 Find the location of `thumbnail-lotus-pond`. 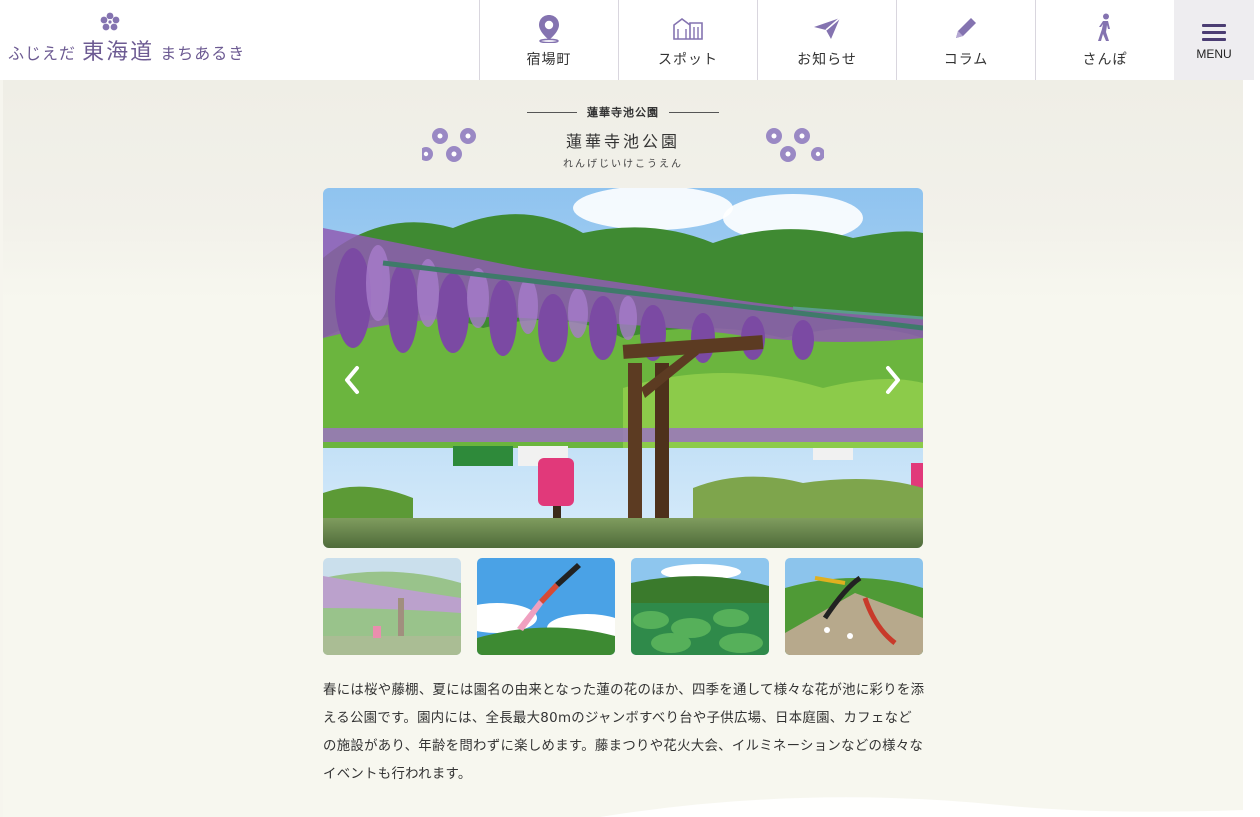

thumbnail-lotus-pond is located at coordinates (700, 606).